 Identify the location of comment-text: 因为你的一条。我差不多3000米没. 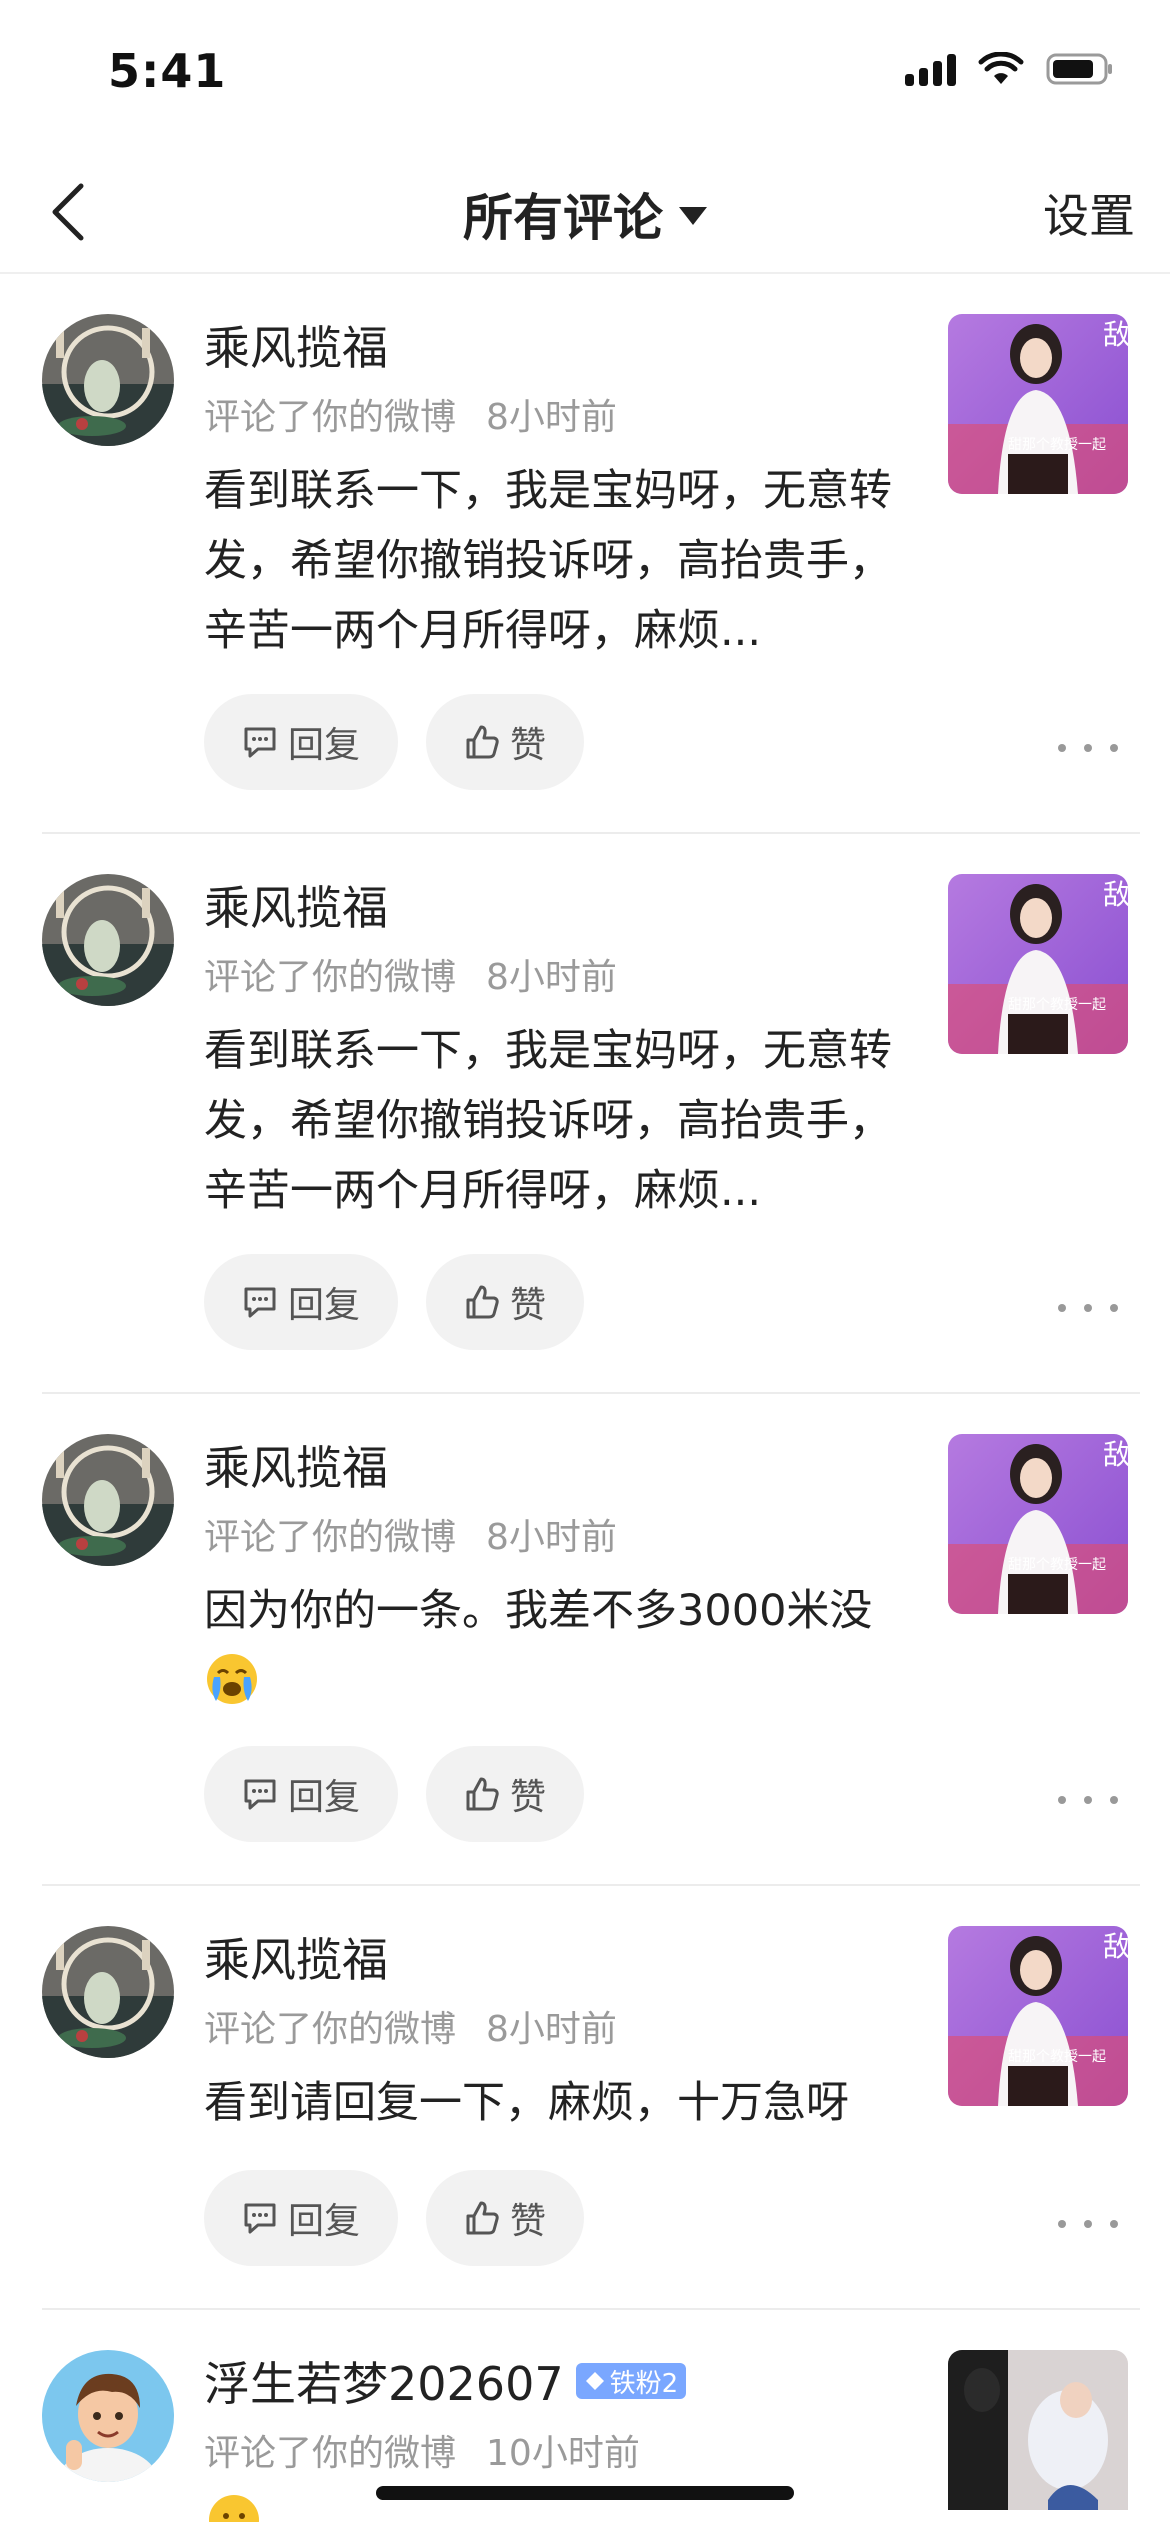
(554, 1646).